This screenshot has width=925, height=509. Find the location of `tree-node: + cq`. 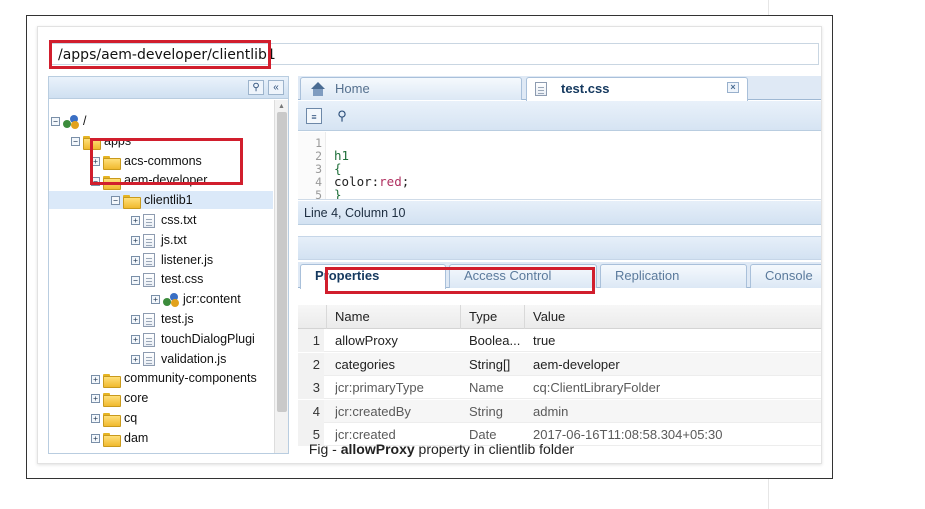

tree-node: + cq is located at coordinates (114, 418).